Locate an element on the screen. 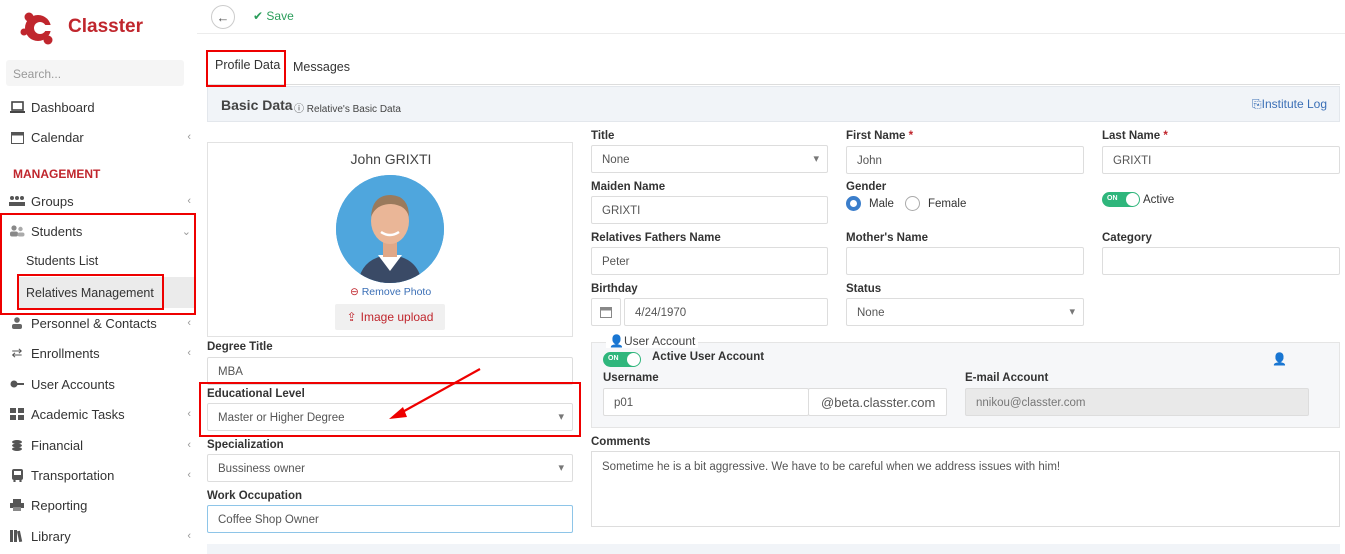 The width and height of the screenshot is (1345, 554). active-toggle: ON is located at coordinates (1121, 199).